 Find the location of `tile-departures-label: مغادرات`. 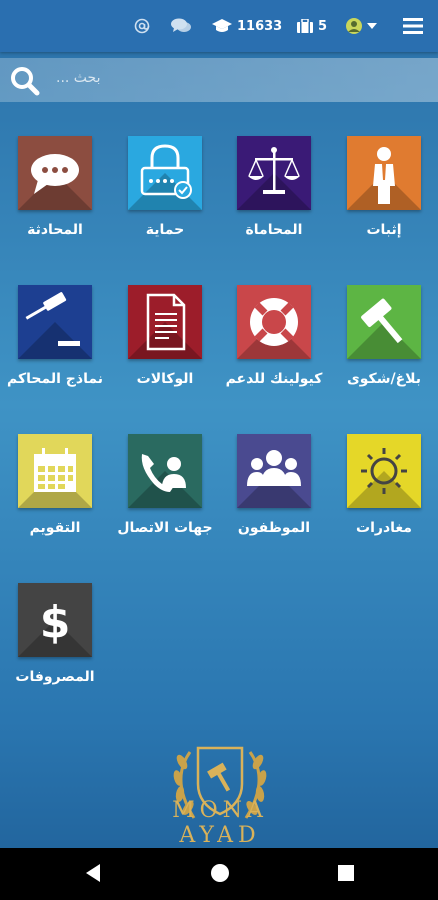

tile-departures-label: مغادرات is located at coordinates (384, 528).